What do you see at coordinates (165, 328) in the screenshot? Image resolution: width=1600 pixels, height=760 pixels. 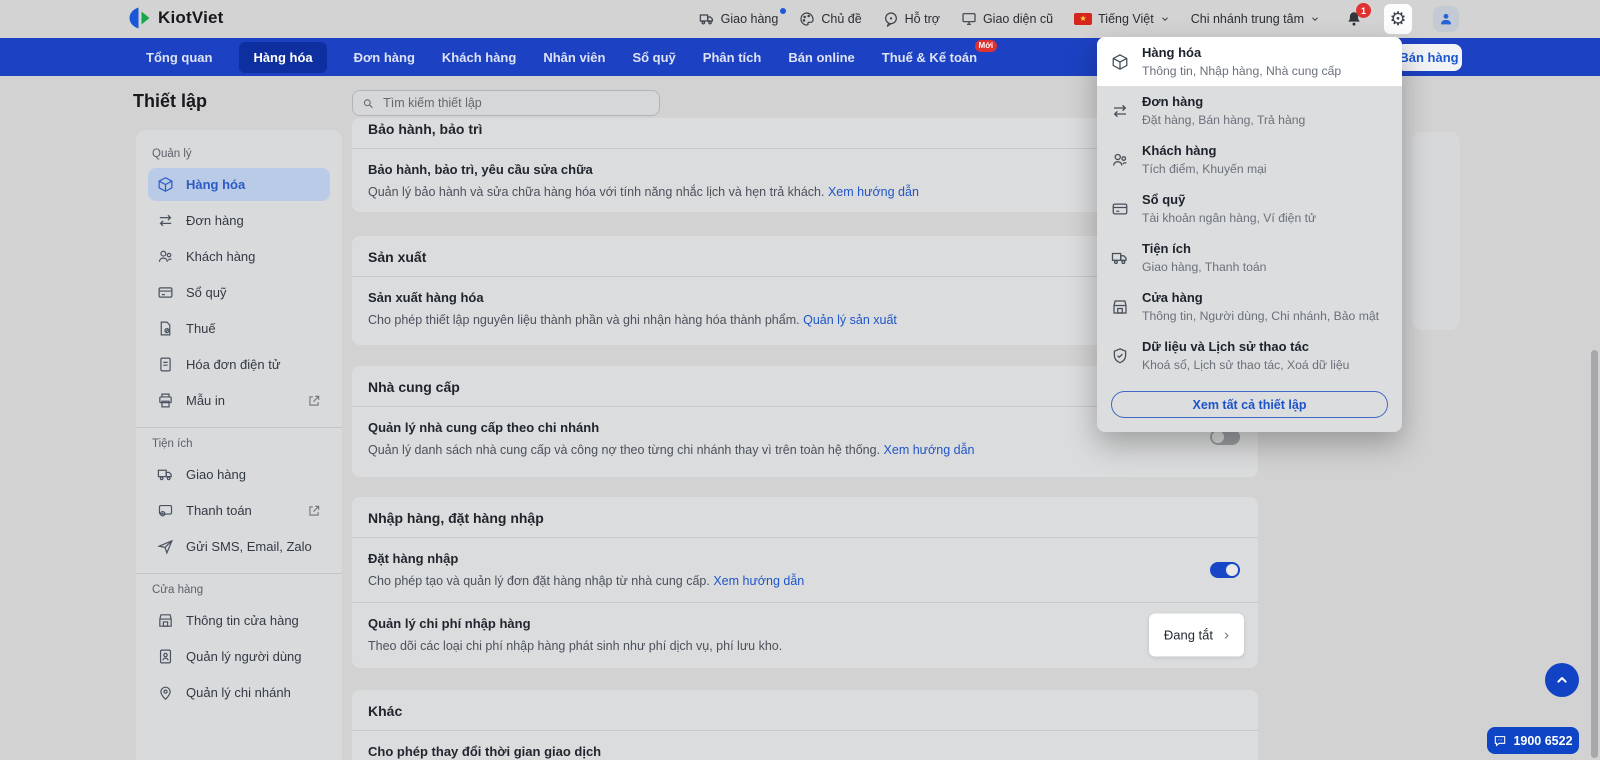 I see `tax-icon` at bounding box center [165, 328].